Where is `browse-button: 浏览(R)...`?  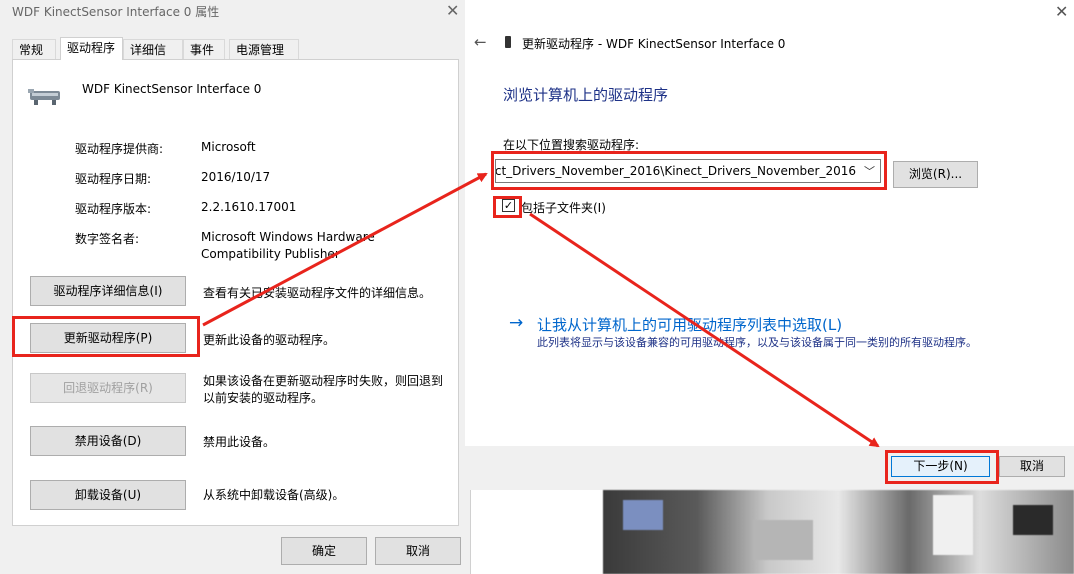 browse-button: 浏览(R)... is located at coordinates (935, 174).